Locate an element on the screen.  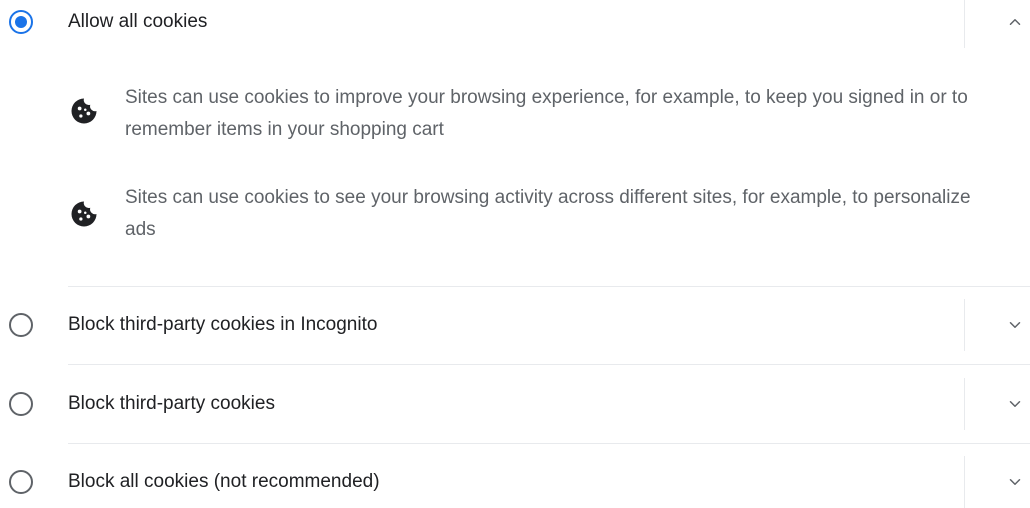
option-label: Block third-party cookies is located at coordinates (171, 403).